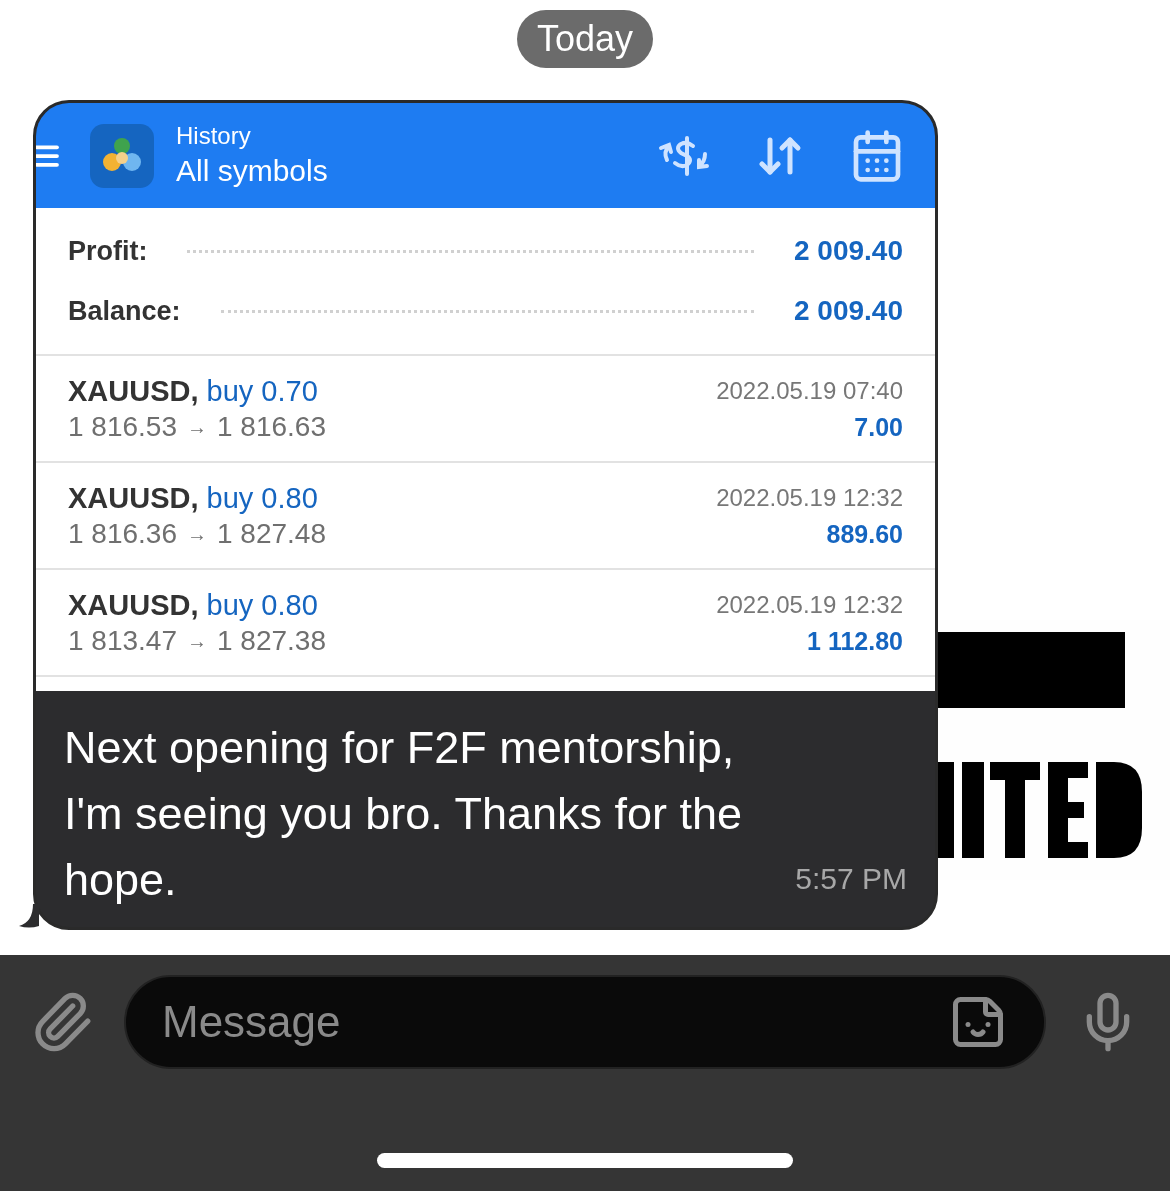  Describe the element at coordinates (122, 155) in the screenshot. I see `app-logo-icon` at that location.